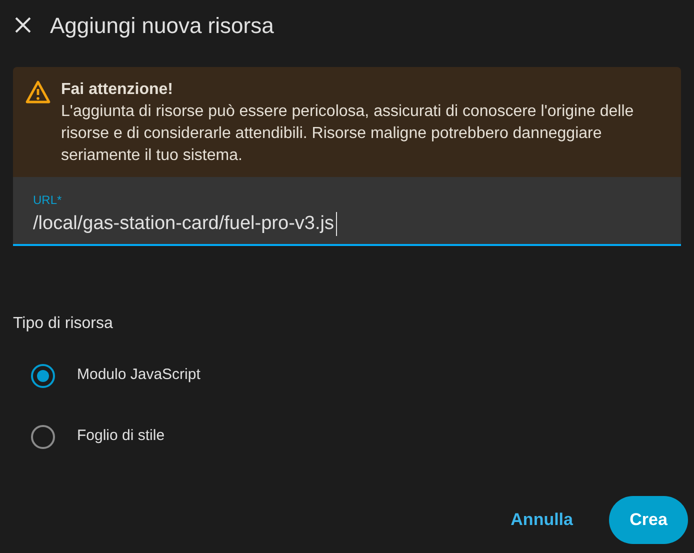  I want to click on warning-message: L'aggiunta di risorse può essere pericolosa, assicurati di conoscere l'origine delle risorse e di considerarle attendibili. Risorse maligne potrebbero danneggiare seriamente il tuo sistema., so click(348, 134).